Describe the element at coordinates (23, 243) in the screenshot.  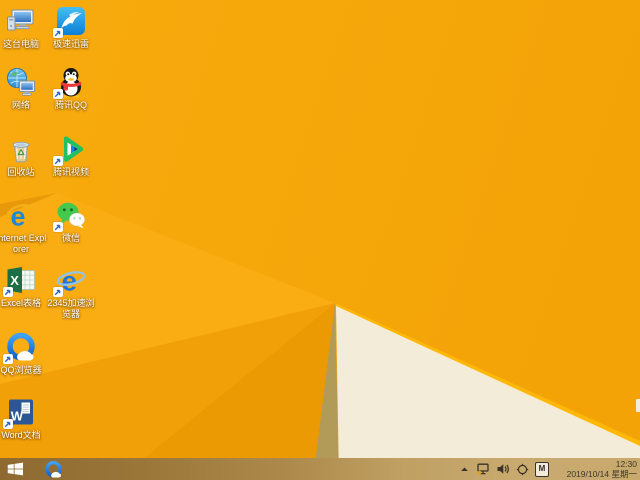
I see `desktop-icon-label: Internet Explorer` at that location.